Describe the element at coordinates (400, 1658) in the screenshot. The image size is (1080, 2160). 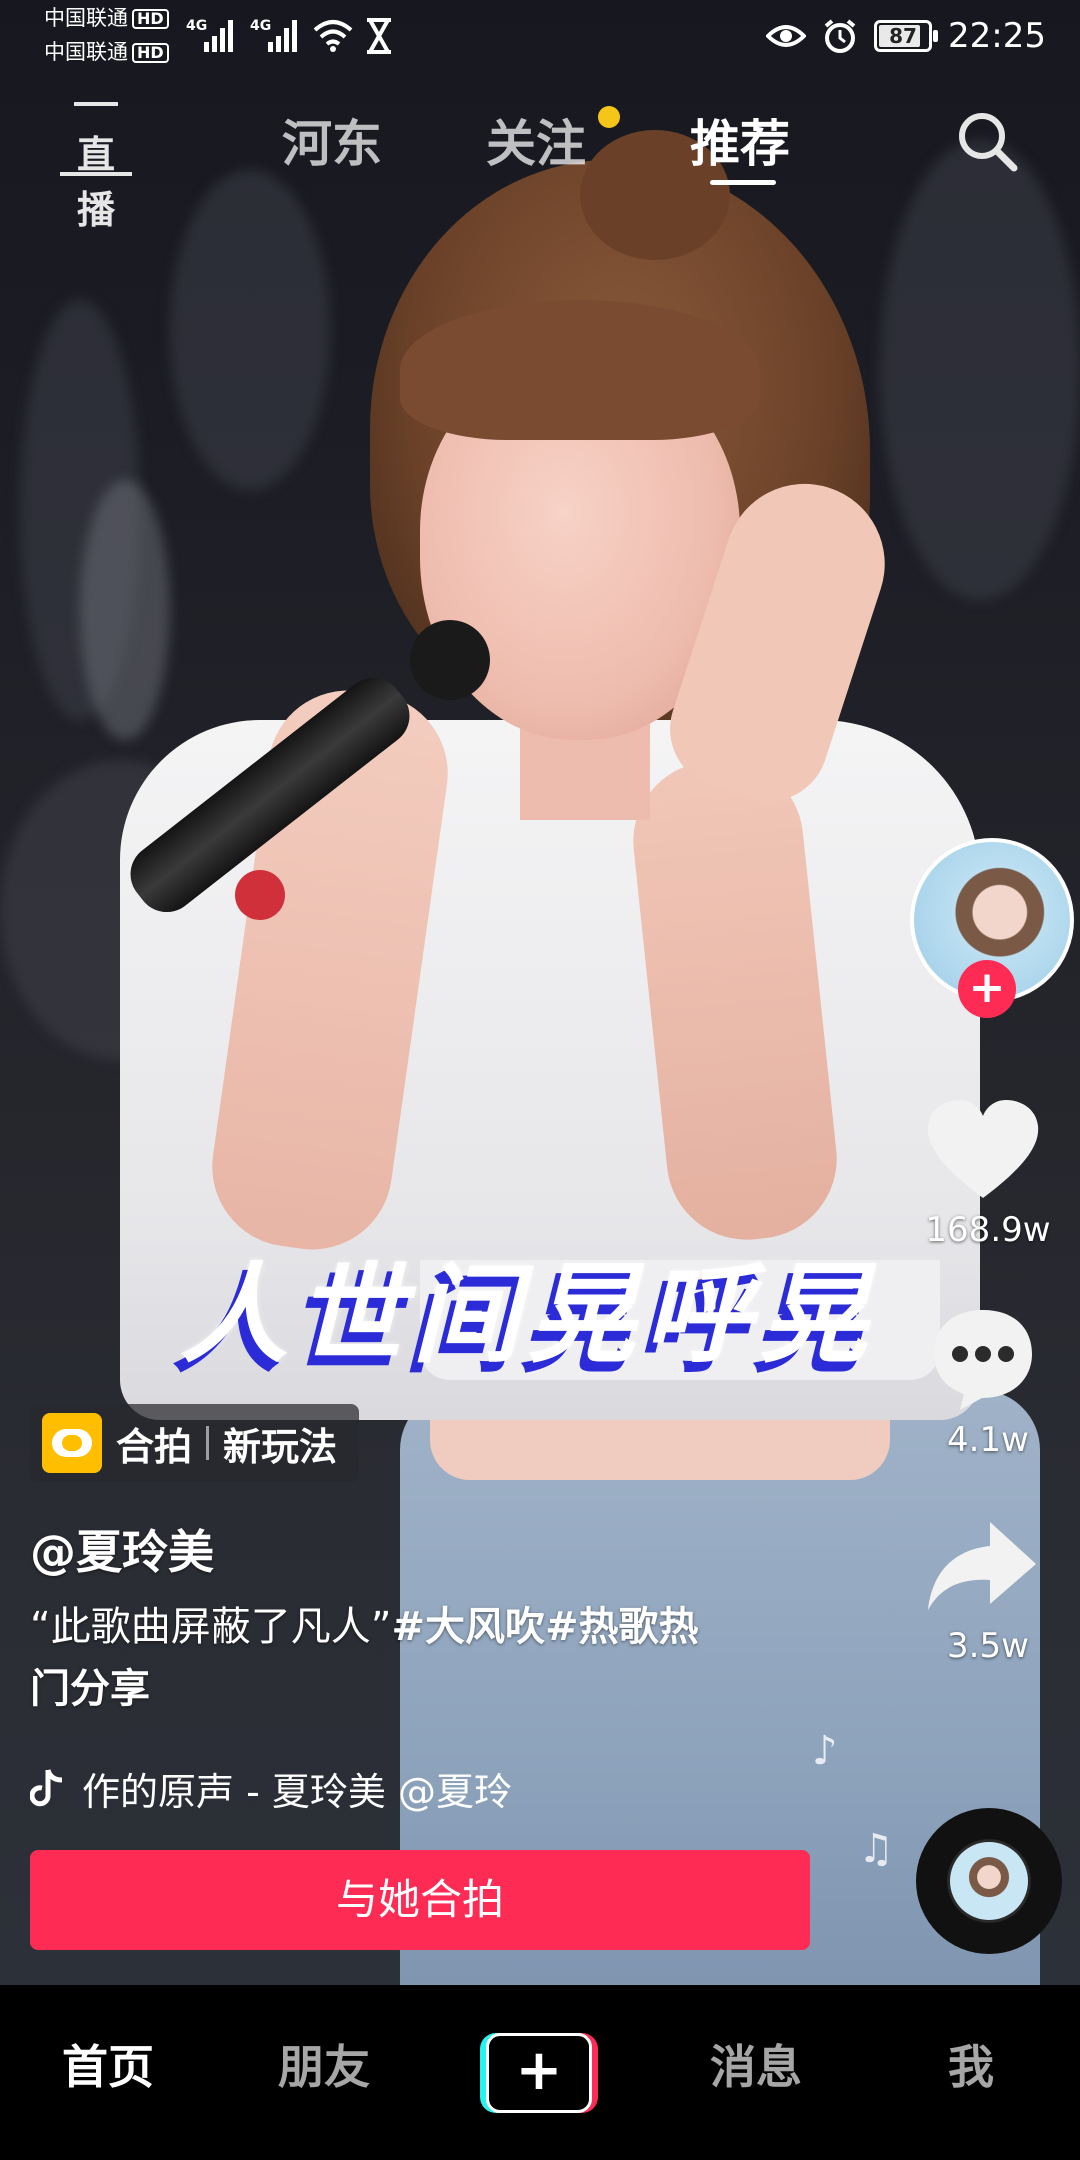
I see `video-caption: “此歌曲屏蔽了凡人”#大风吹#热歌热 门分享` at that location.